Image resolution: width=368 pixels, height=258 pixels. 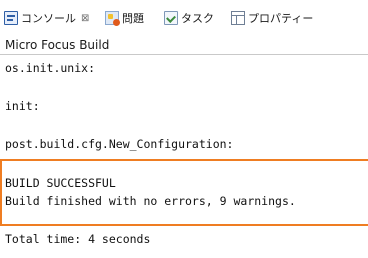 What do you see at coordinates (197, 18) in the screenshot?
I see `tab-tasks-label: タスク` at bounding box center [197, 18].